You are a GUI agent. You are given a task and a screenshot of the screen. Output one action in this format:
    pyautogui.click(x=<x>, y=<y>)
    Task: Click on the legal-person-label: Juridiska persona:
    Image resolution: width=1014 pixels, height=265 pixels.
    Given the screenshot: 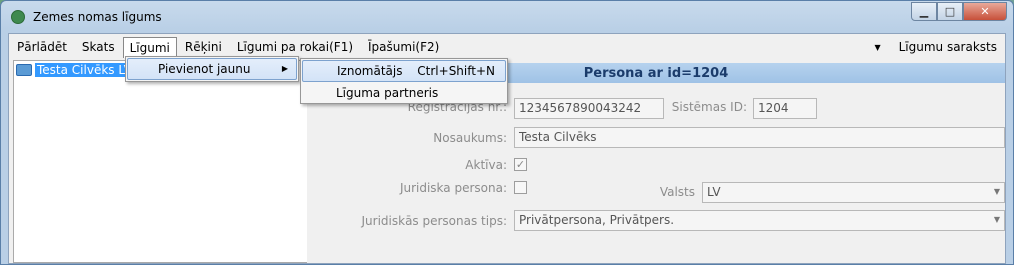 What is the action you would take?
    pyautogui.click(x=453, y=188)
    